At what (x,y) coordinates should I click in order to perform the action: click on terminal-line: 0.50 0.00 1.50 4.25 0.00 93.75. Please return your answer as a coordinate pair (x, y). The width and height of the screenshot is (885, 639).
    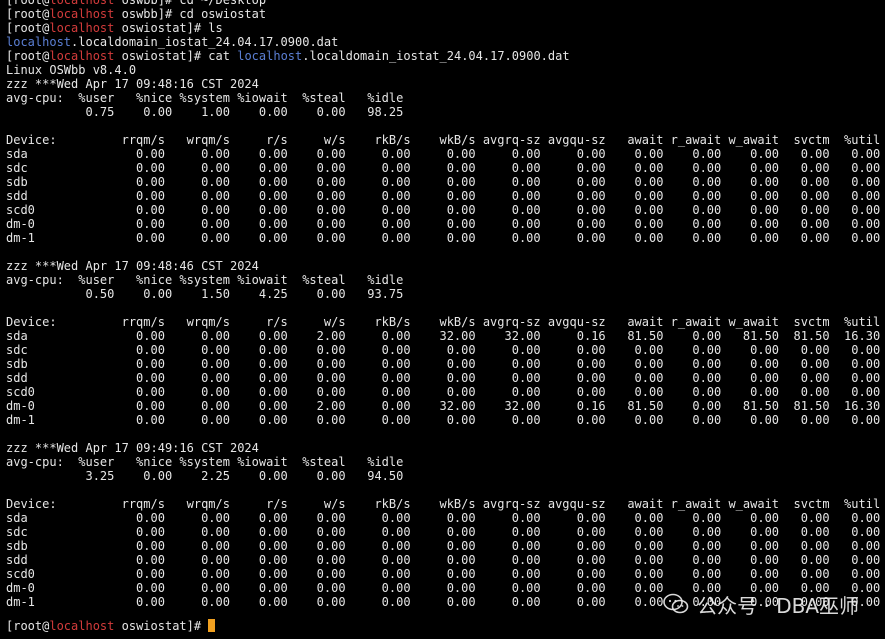
    Looking at the image, I should click on (444, 294).